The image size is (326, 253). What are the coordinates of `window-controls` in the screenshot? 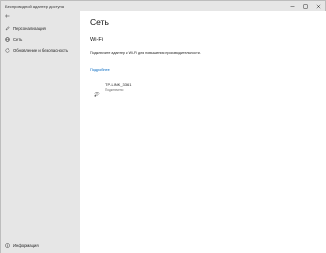 It's located at (305, 6).